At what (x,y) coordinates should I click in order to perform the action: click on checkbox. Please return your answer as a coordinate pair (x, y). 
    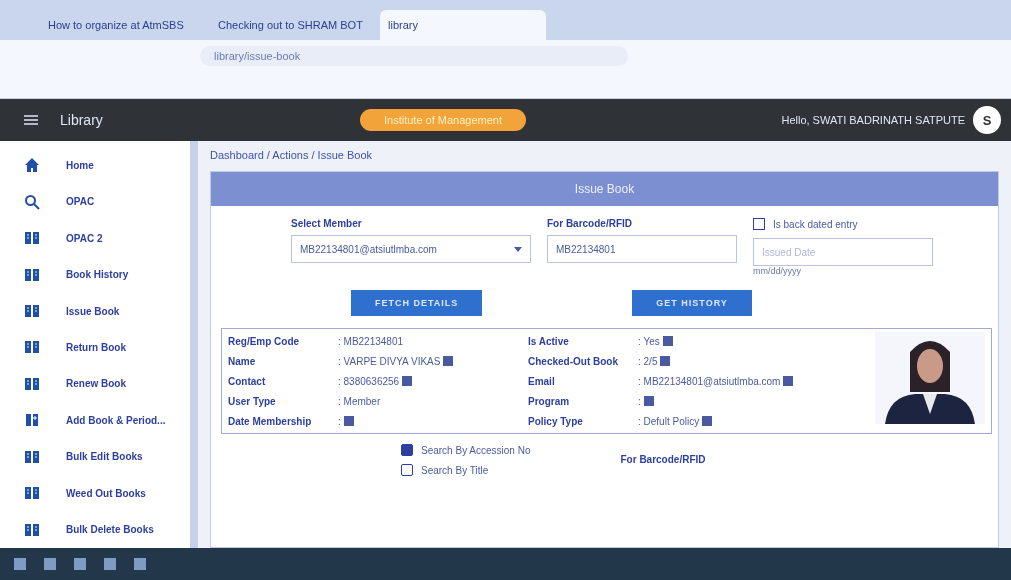
    Looking at the image, I should click on (759, 224).